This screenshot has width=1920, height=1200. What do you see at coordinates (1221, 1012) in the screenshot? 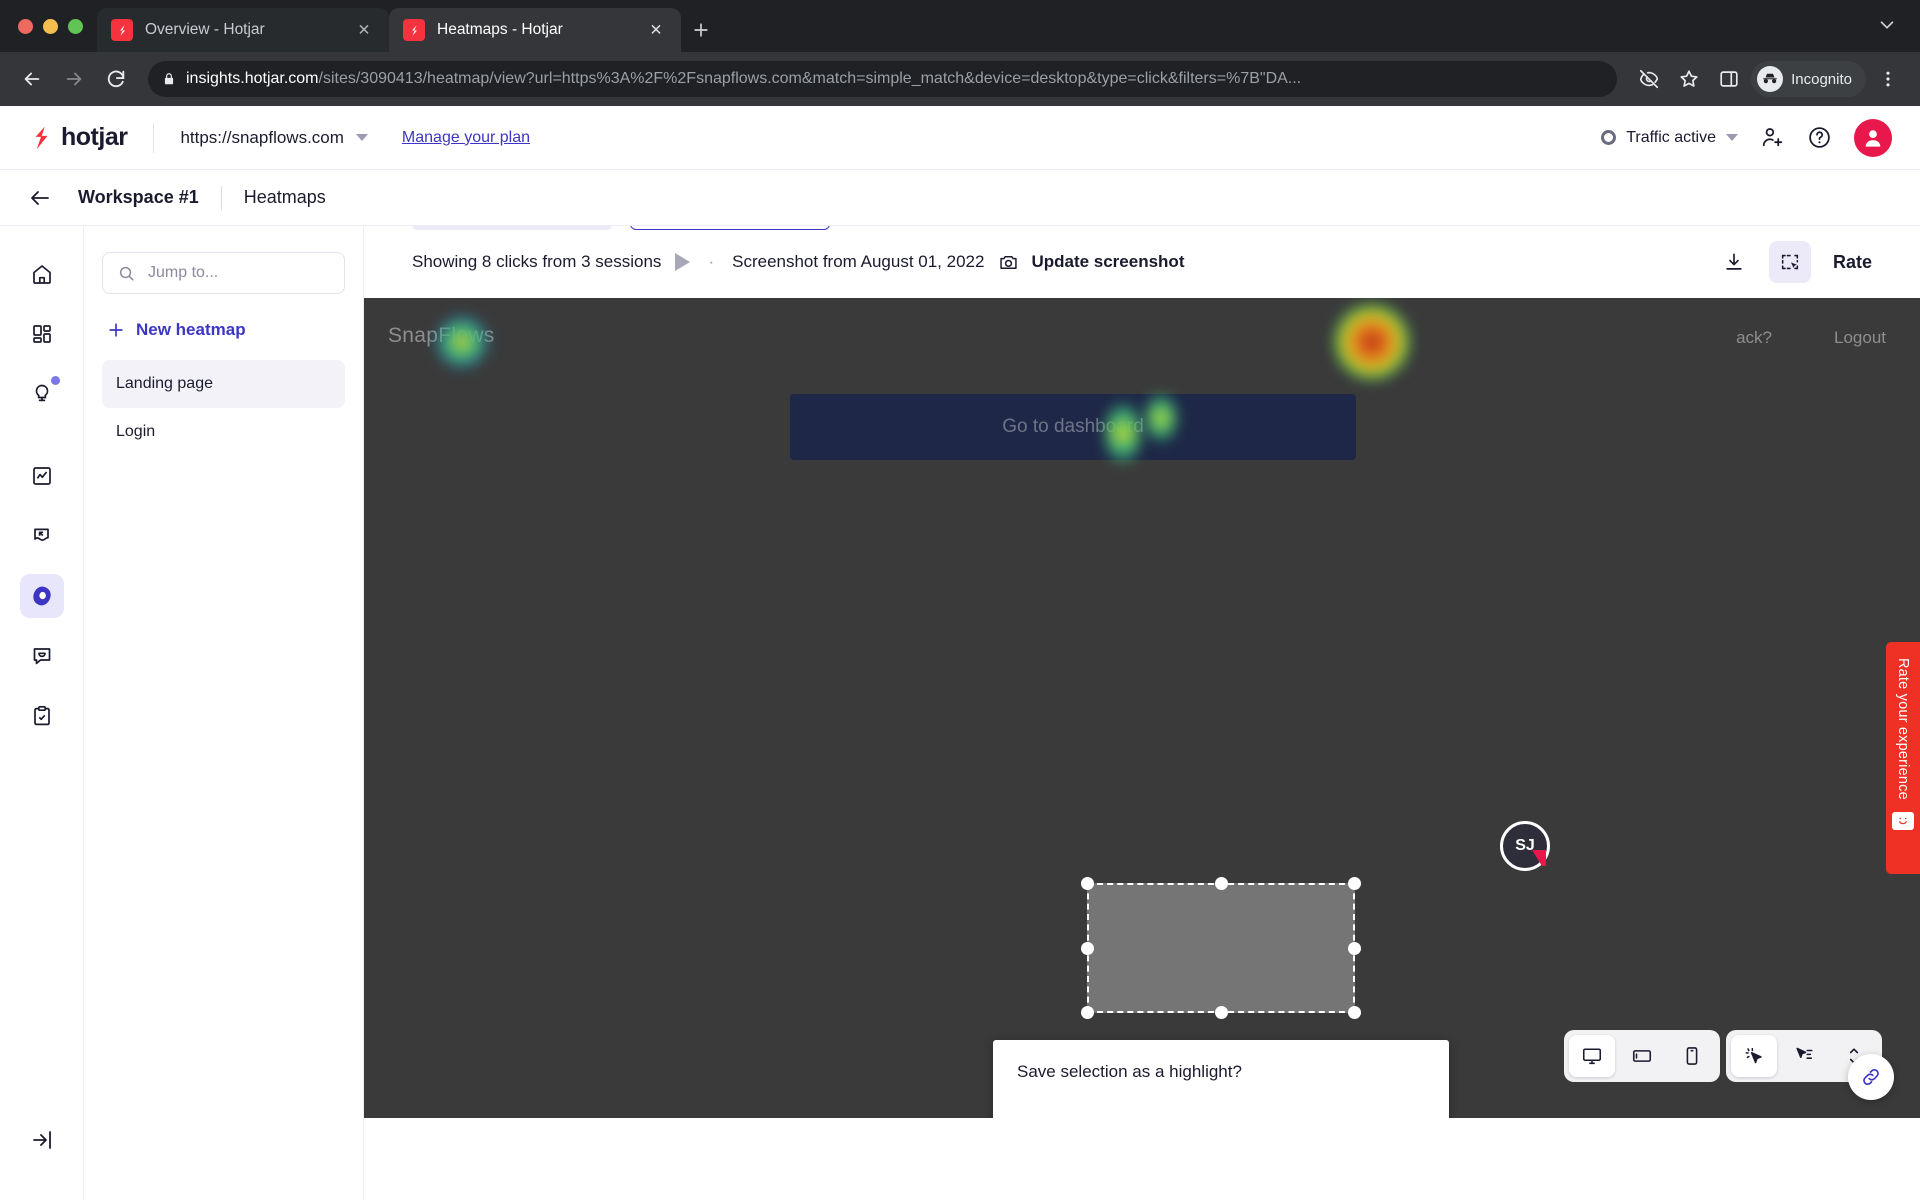
I see `resize-handle-s` at bounding box center [1221, 1012].